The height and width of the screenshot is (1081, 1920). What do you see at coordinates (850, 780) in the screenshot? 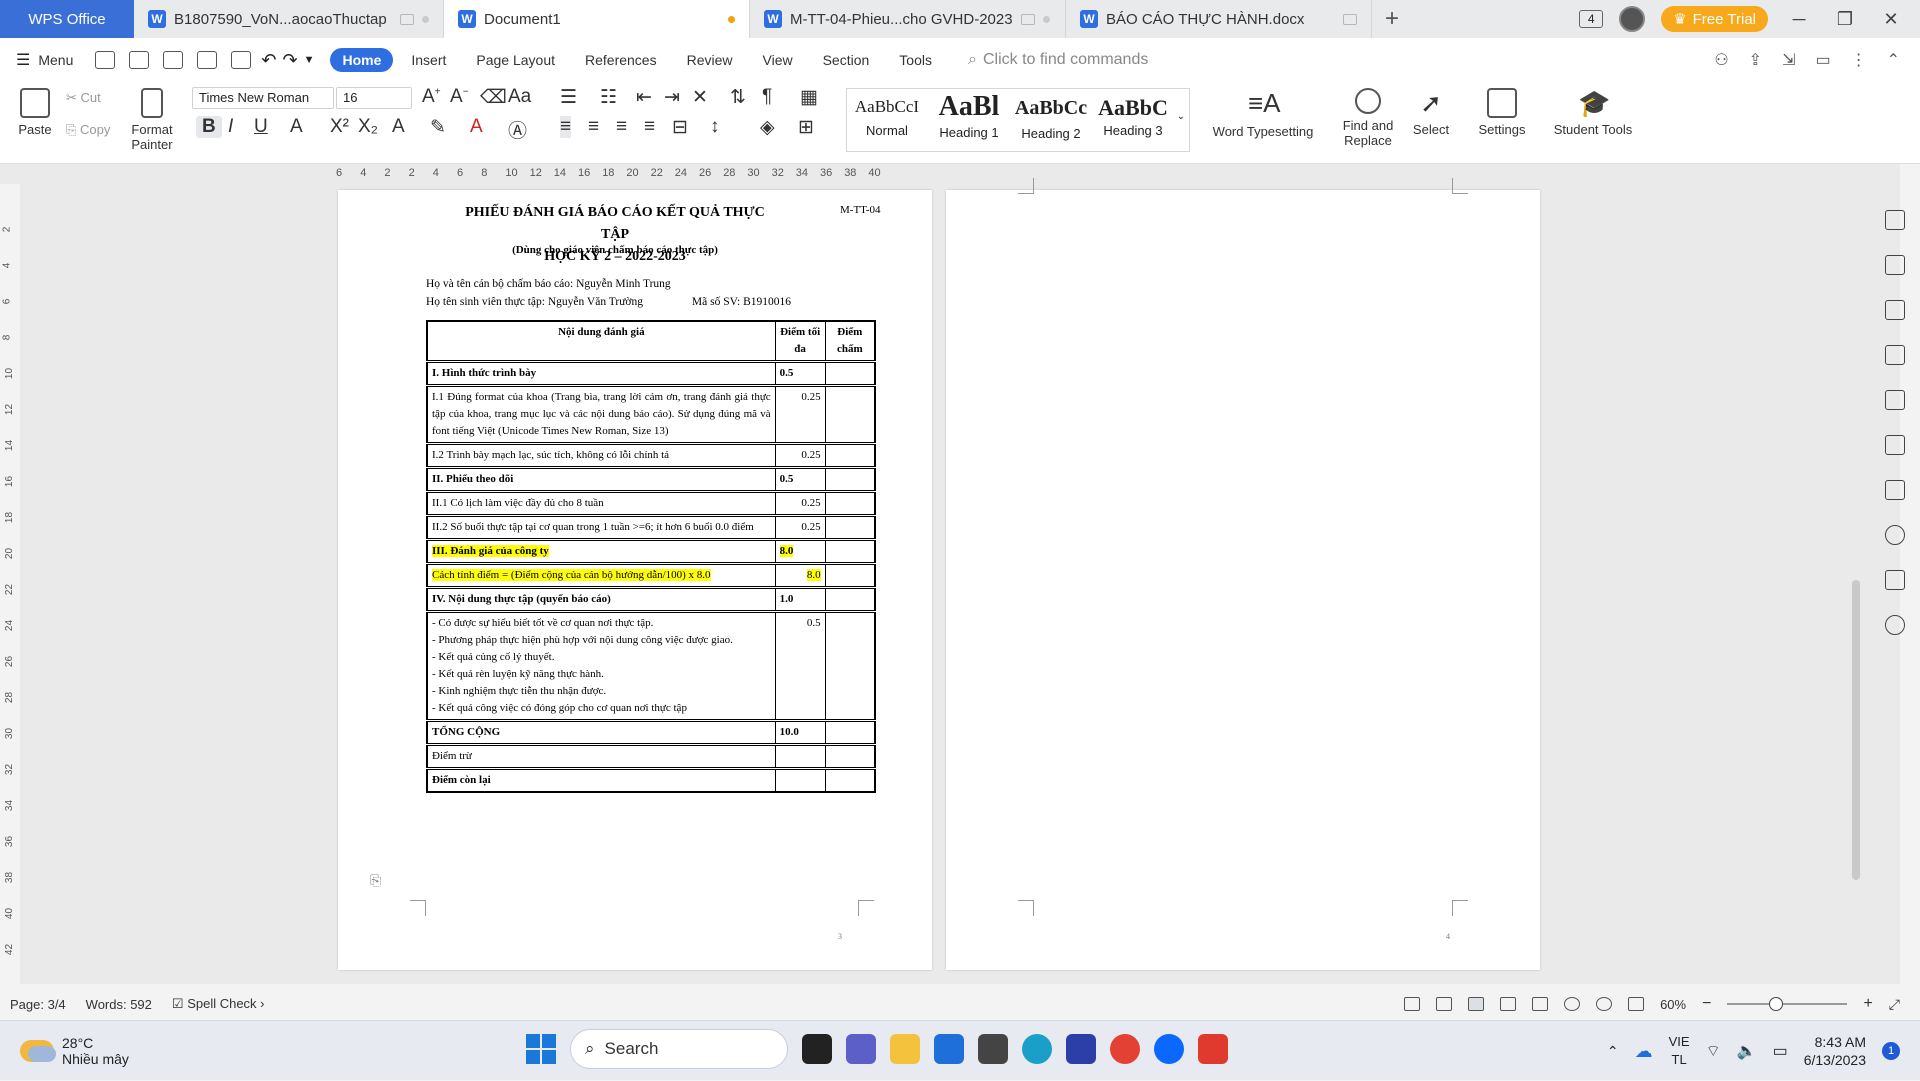
I see `remaining-score` at bounding box center [850, 780].